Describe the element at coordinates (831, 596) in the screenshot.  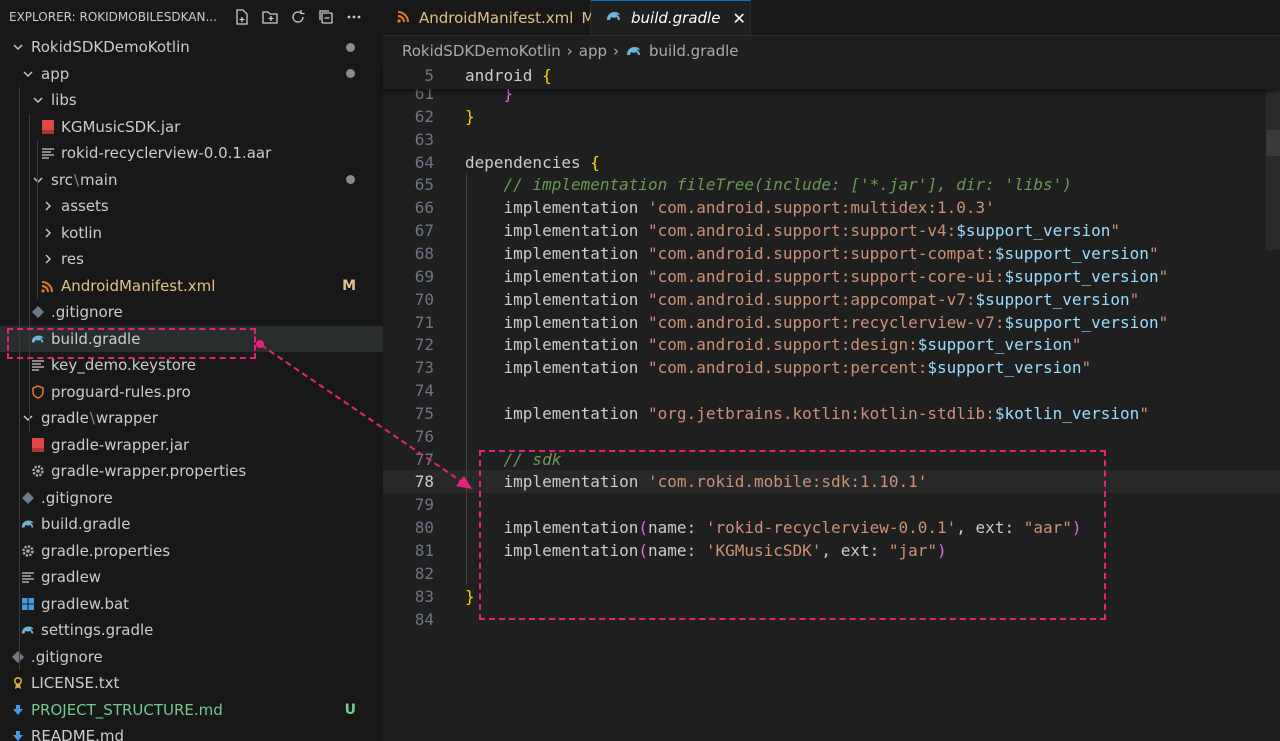
I see `editor-line: 83}` at that location.